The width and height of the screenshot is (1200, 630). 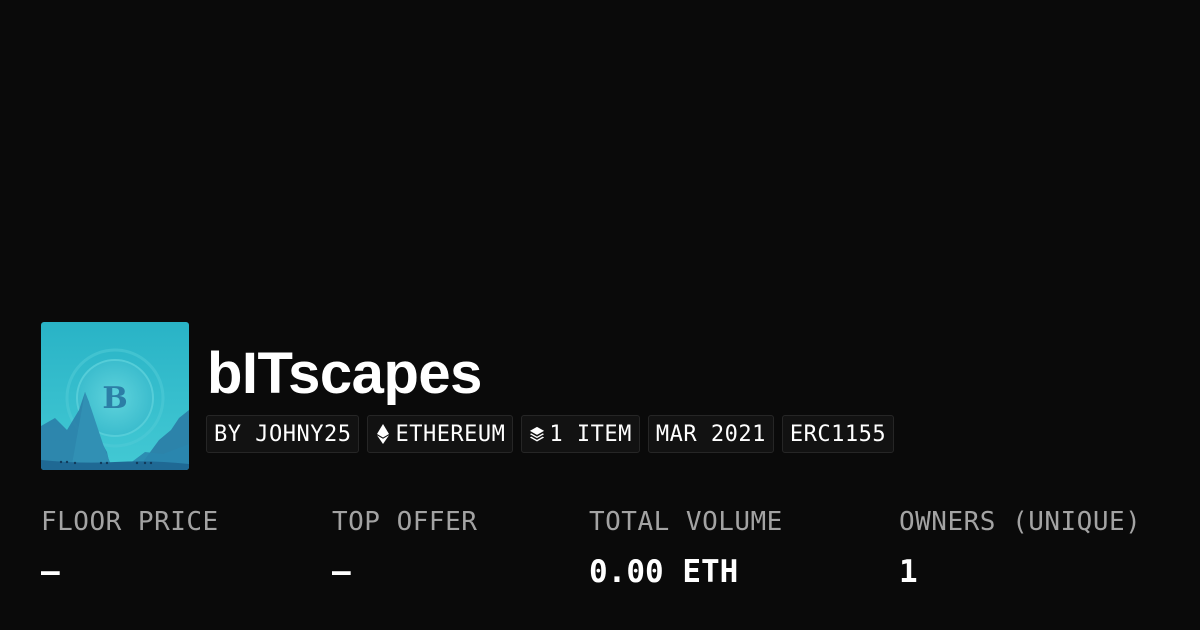 I want to click on token-standard-label: ERC1155, so click(x=838, y=434).